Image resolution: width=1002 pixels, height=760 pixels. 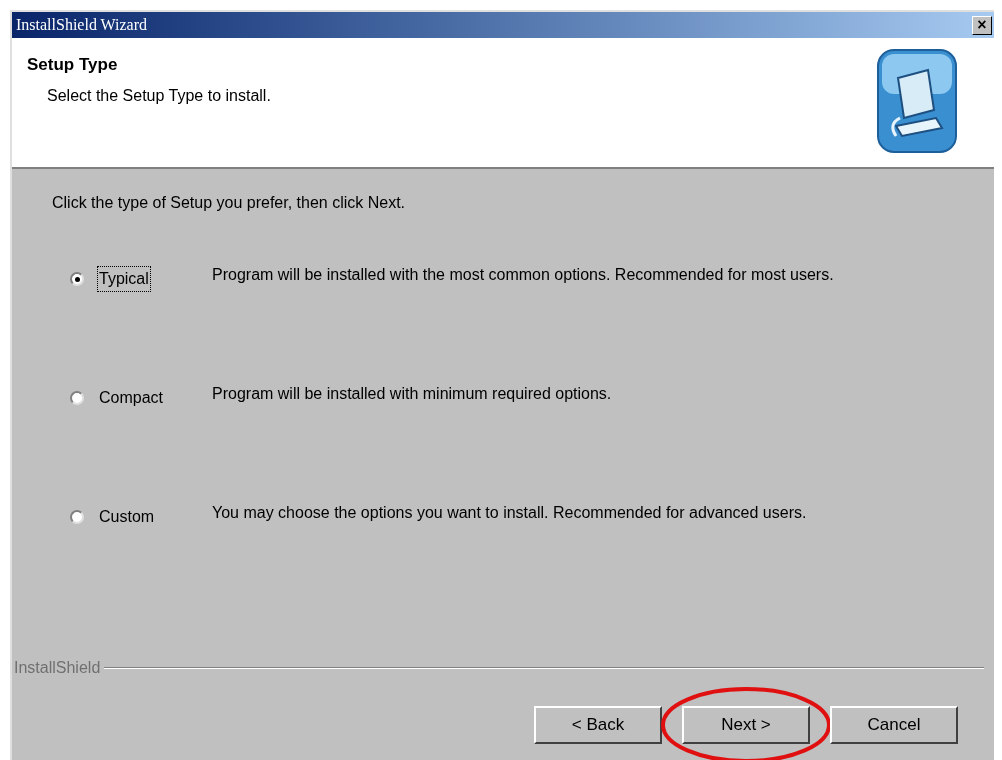 What do you see at coordinates (127, 517) in the screenshot?
I see `option-label: Custom` at bounding box center [127, 517].